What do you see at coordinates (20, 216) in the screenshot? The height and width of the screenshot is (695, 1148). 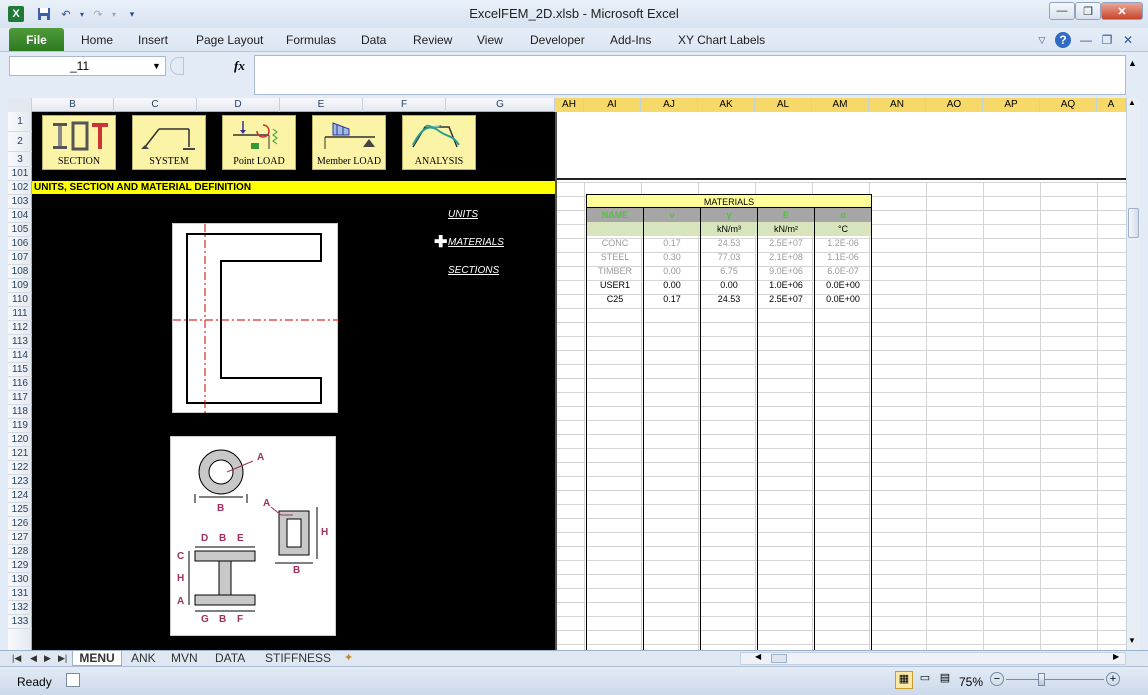 I see `row-header: 104` at bounding box center [20, 216].